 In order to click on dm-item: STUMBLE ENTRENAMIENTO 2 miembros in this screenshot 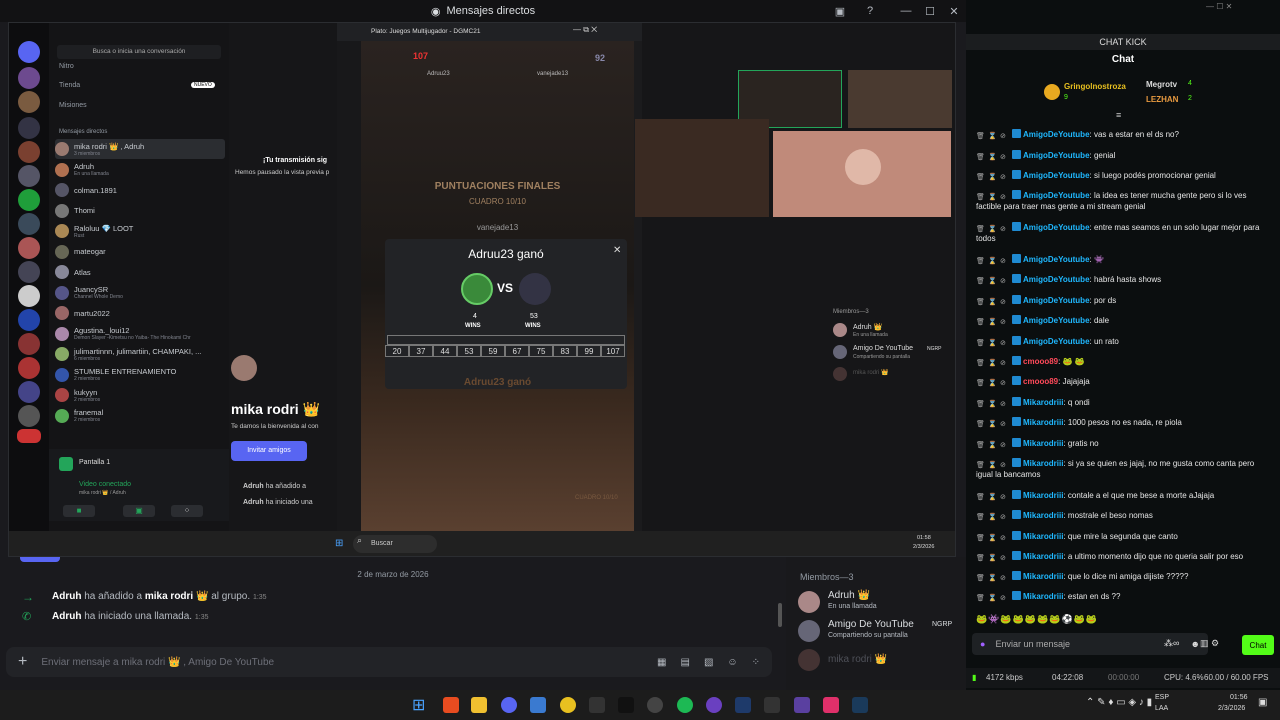, I will do `click(140, 375)`.